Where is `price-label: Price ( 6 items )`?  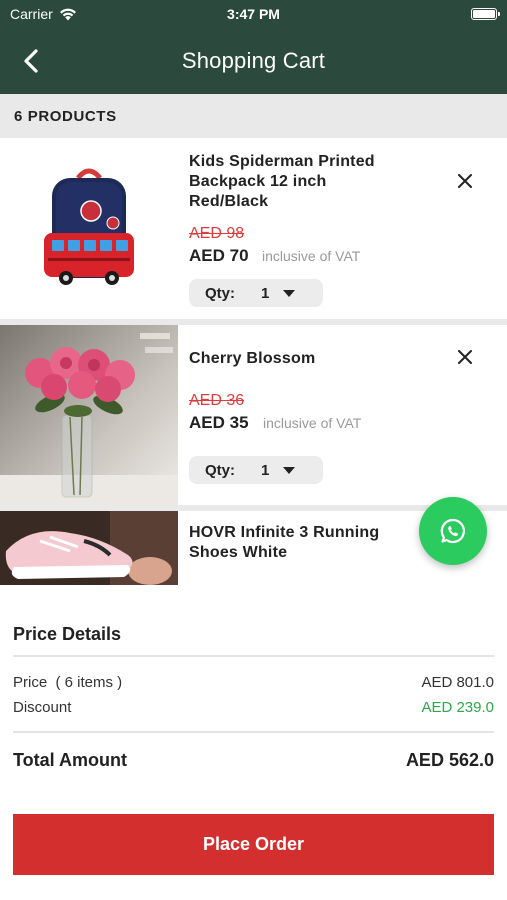
price-label: Price ( 6 items ) is located at coordinates (68, 682).